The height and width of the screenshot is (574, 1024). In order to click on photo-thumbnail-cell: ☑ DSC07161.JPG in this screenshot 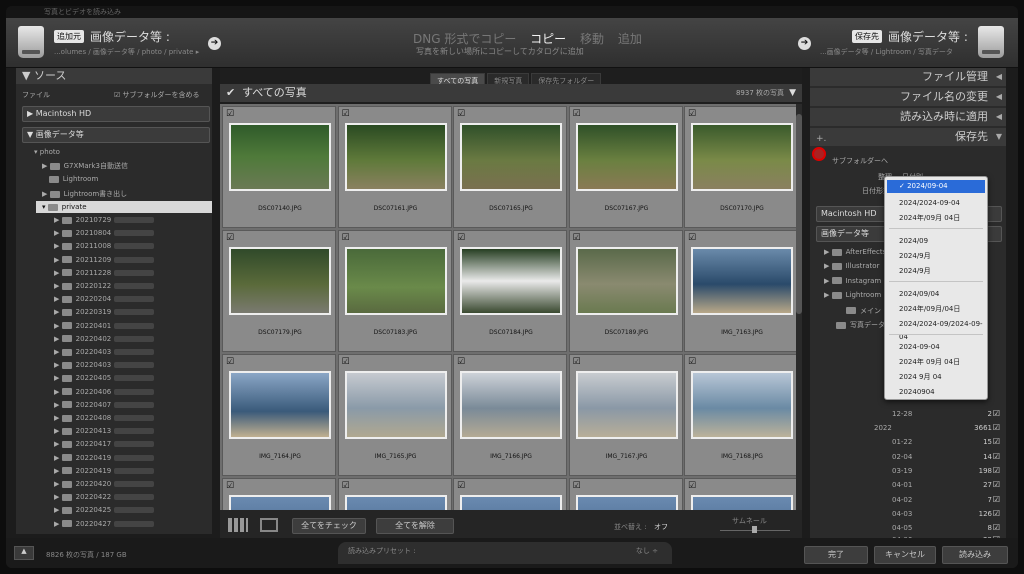, I will do `click(394, 167)`.